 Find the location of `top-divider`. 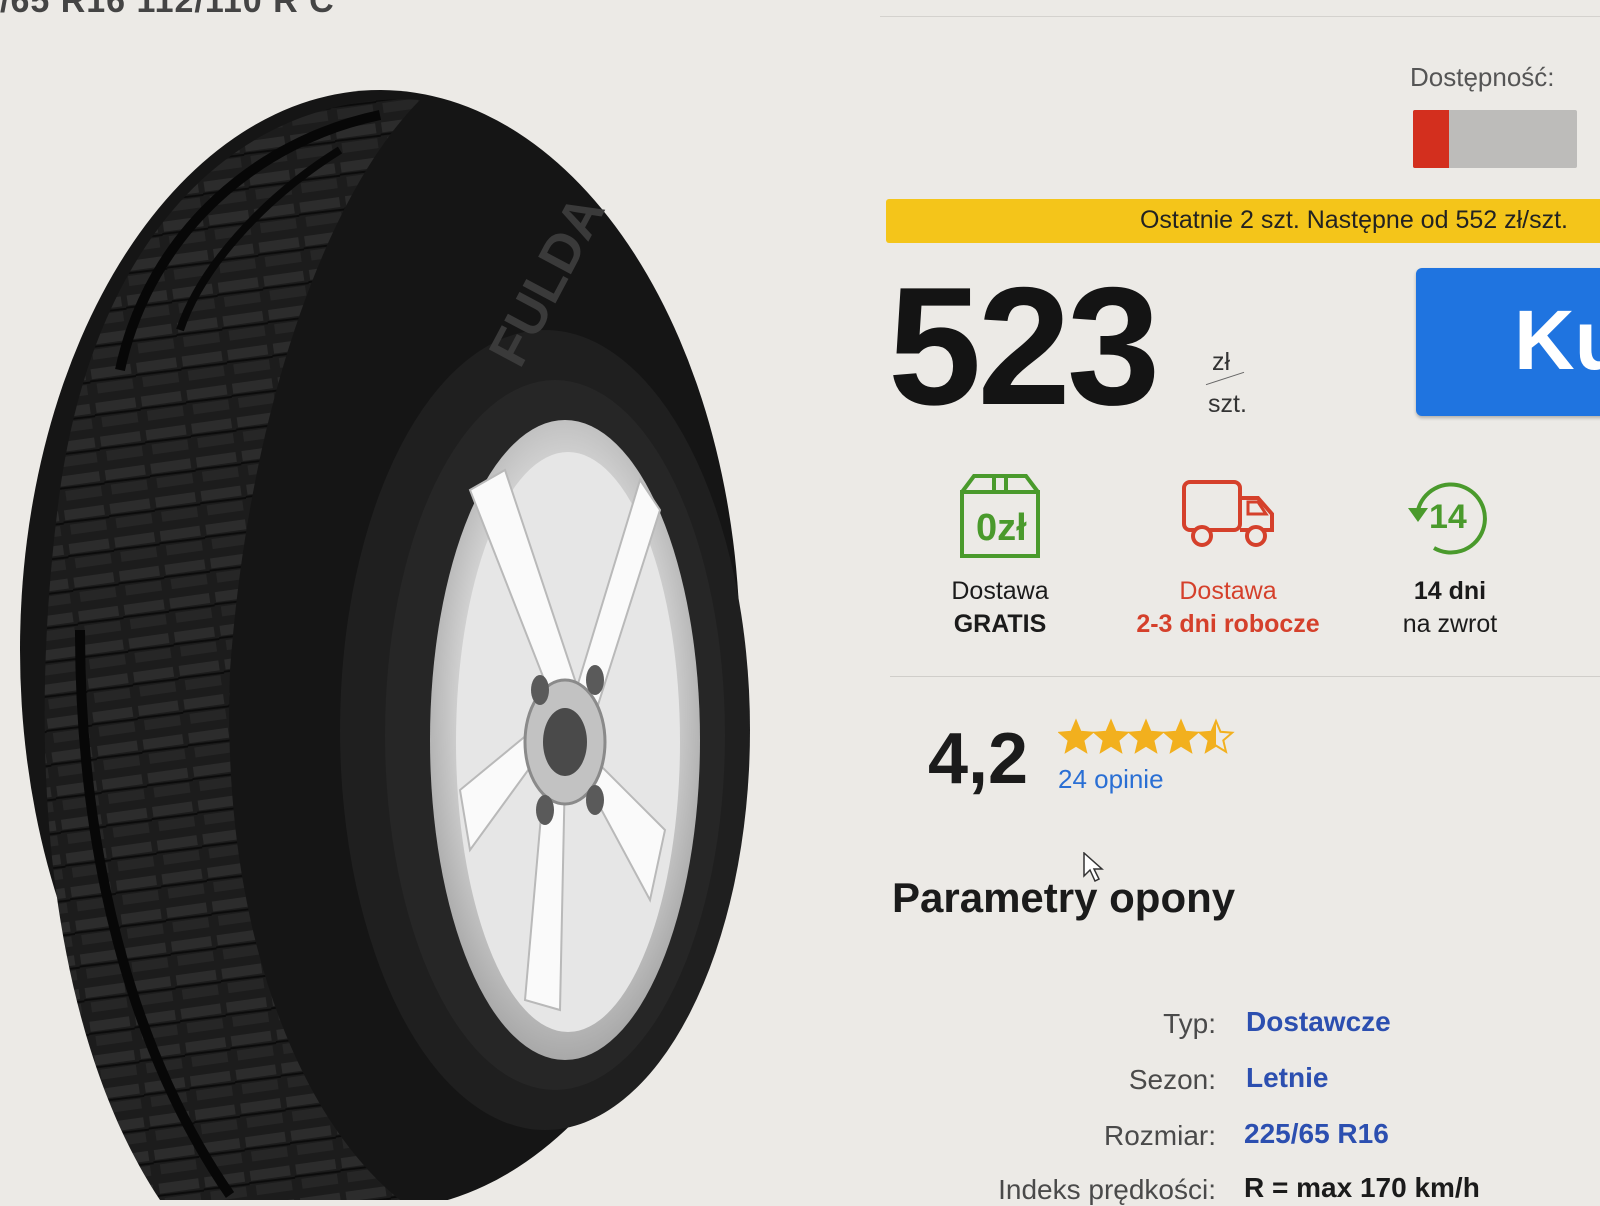

top-divider is located at coordinates (1240, 16).